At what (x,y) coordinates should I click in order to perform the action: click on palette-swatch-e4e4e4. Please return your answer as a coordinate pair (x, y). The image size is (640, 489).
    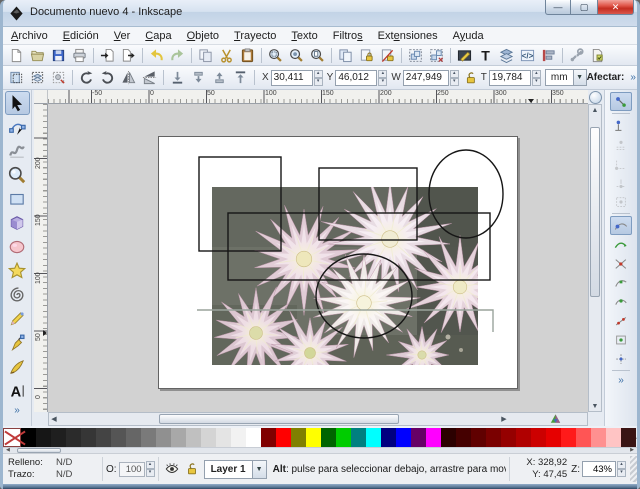
    Looking at the image, I should click on (223, 437).